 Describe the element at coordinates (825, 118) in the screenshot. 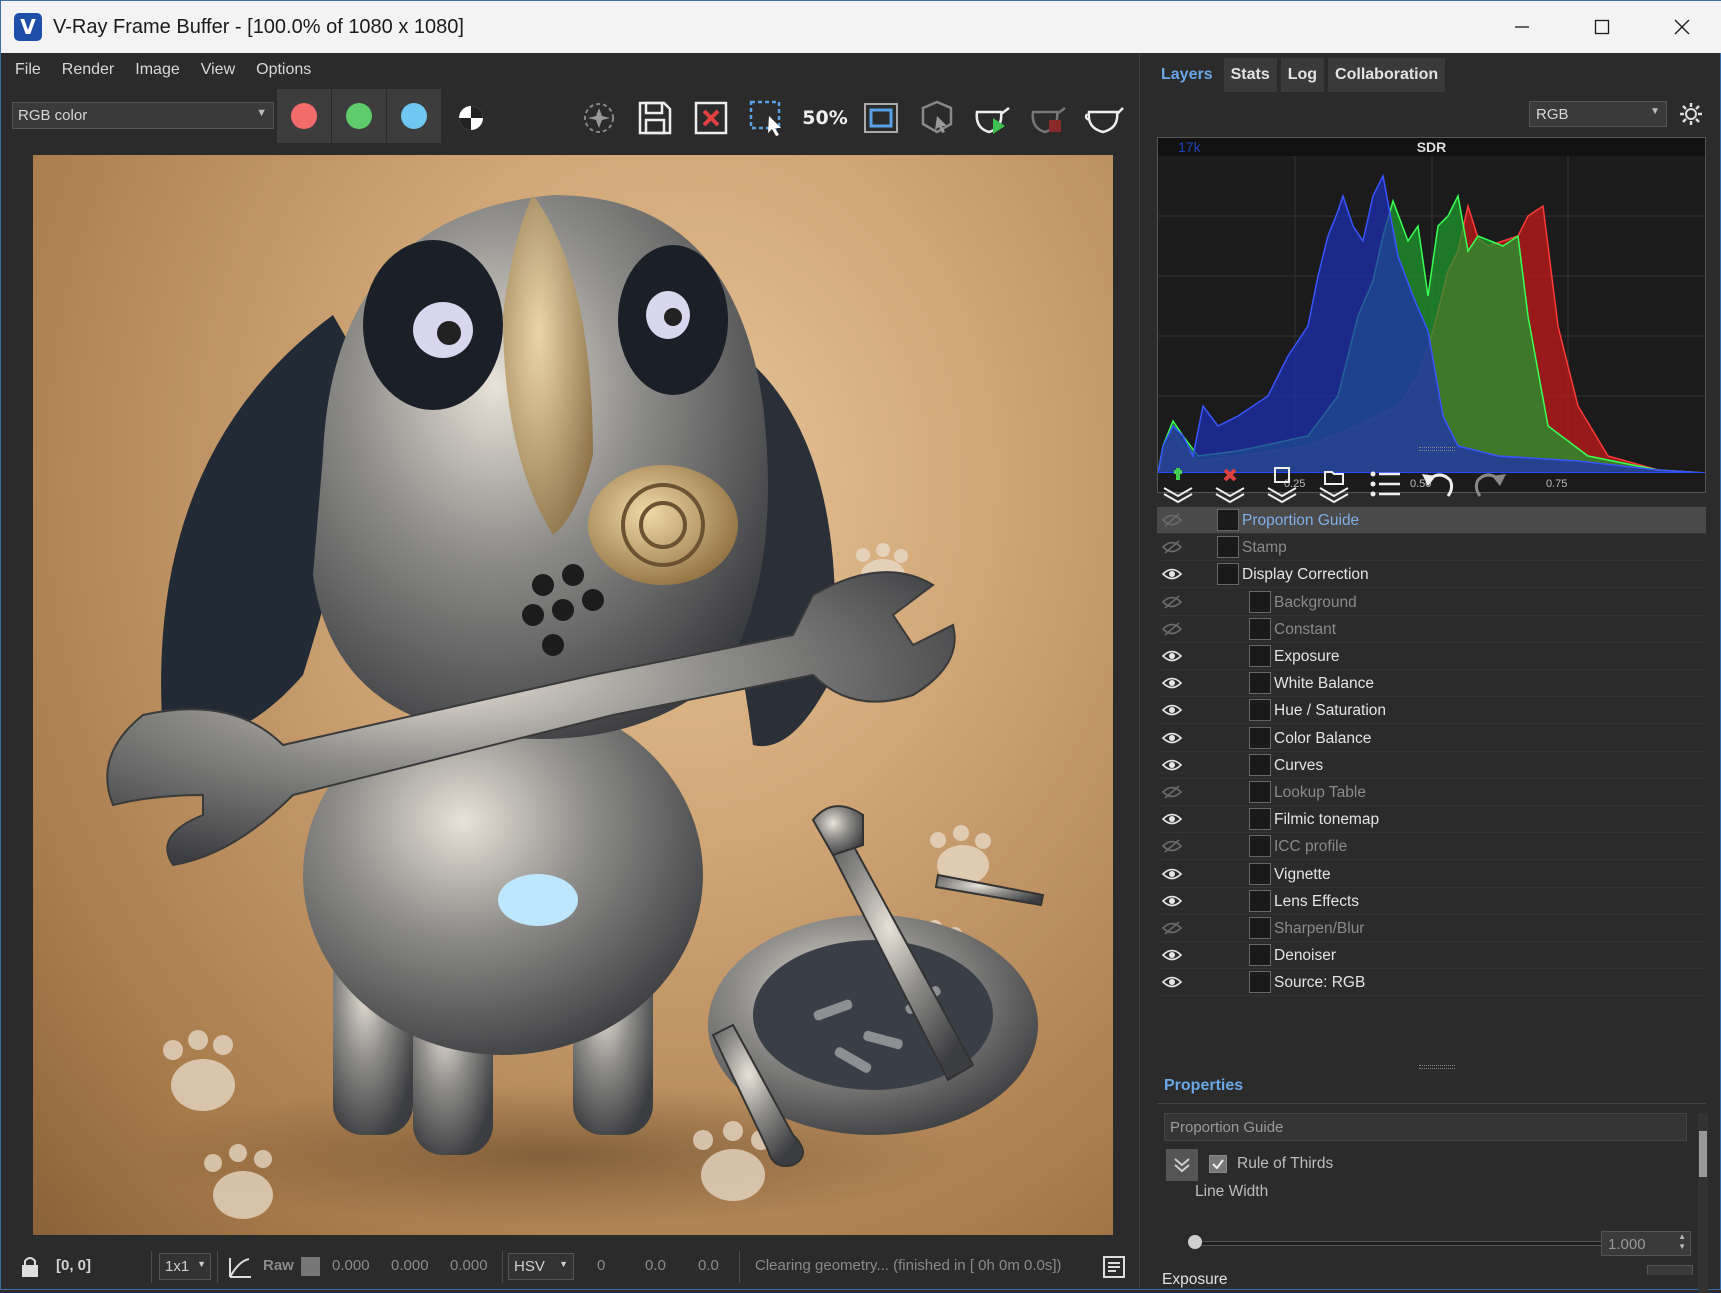

I see `zoom-50-button: 50%` at that location.